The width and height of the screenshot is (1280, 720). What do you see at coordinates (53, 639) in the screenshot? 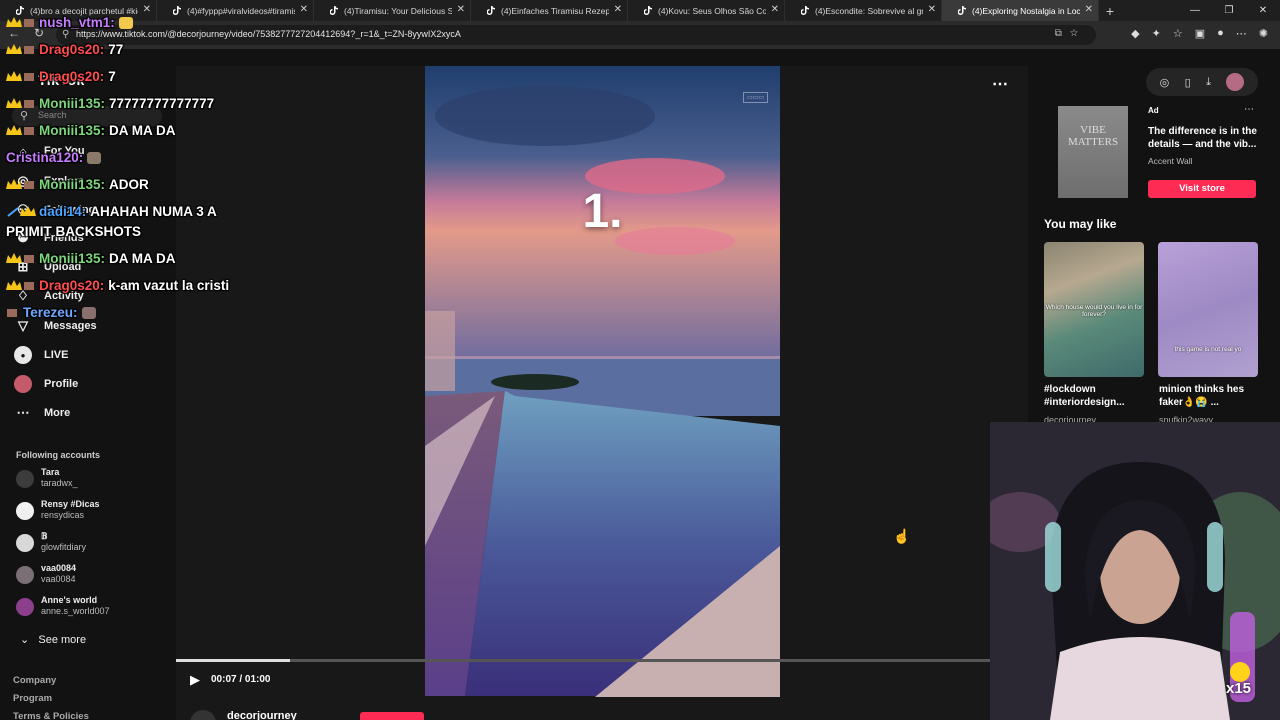
I see `see-more-button: ⌄ See more` at bounding box center [53, 639].